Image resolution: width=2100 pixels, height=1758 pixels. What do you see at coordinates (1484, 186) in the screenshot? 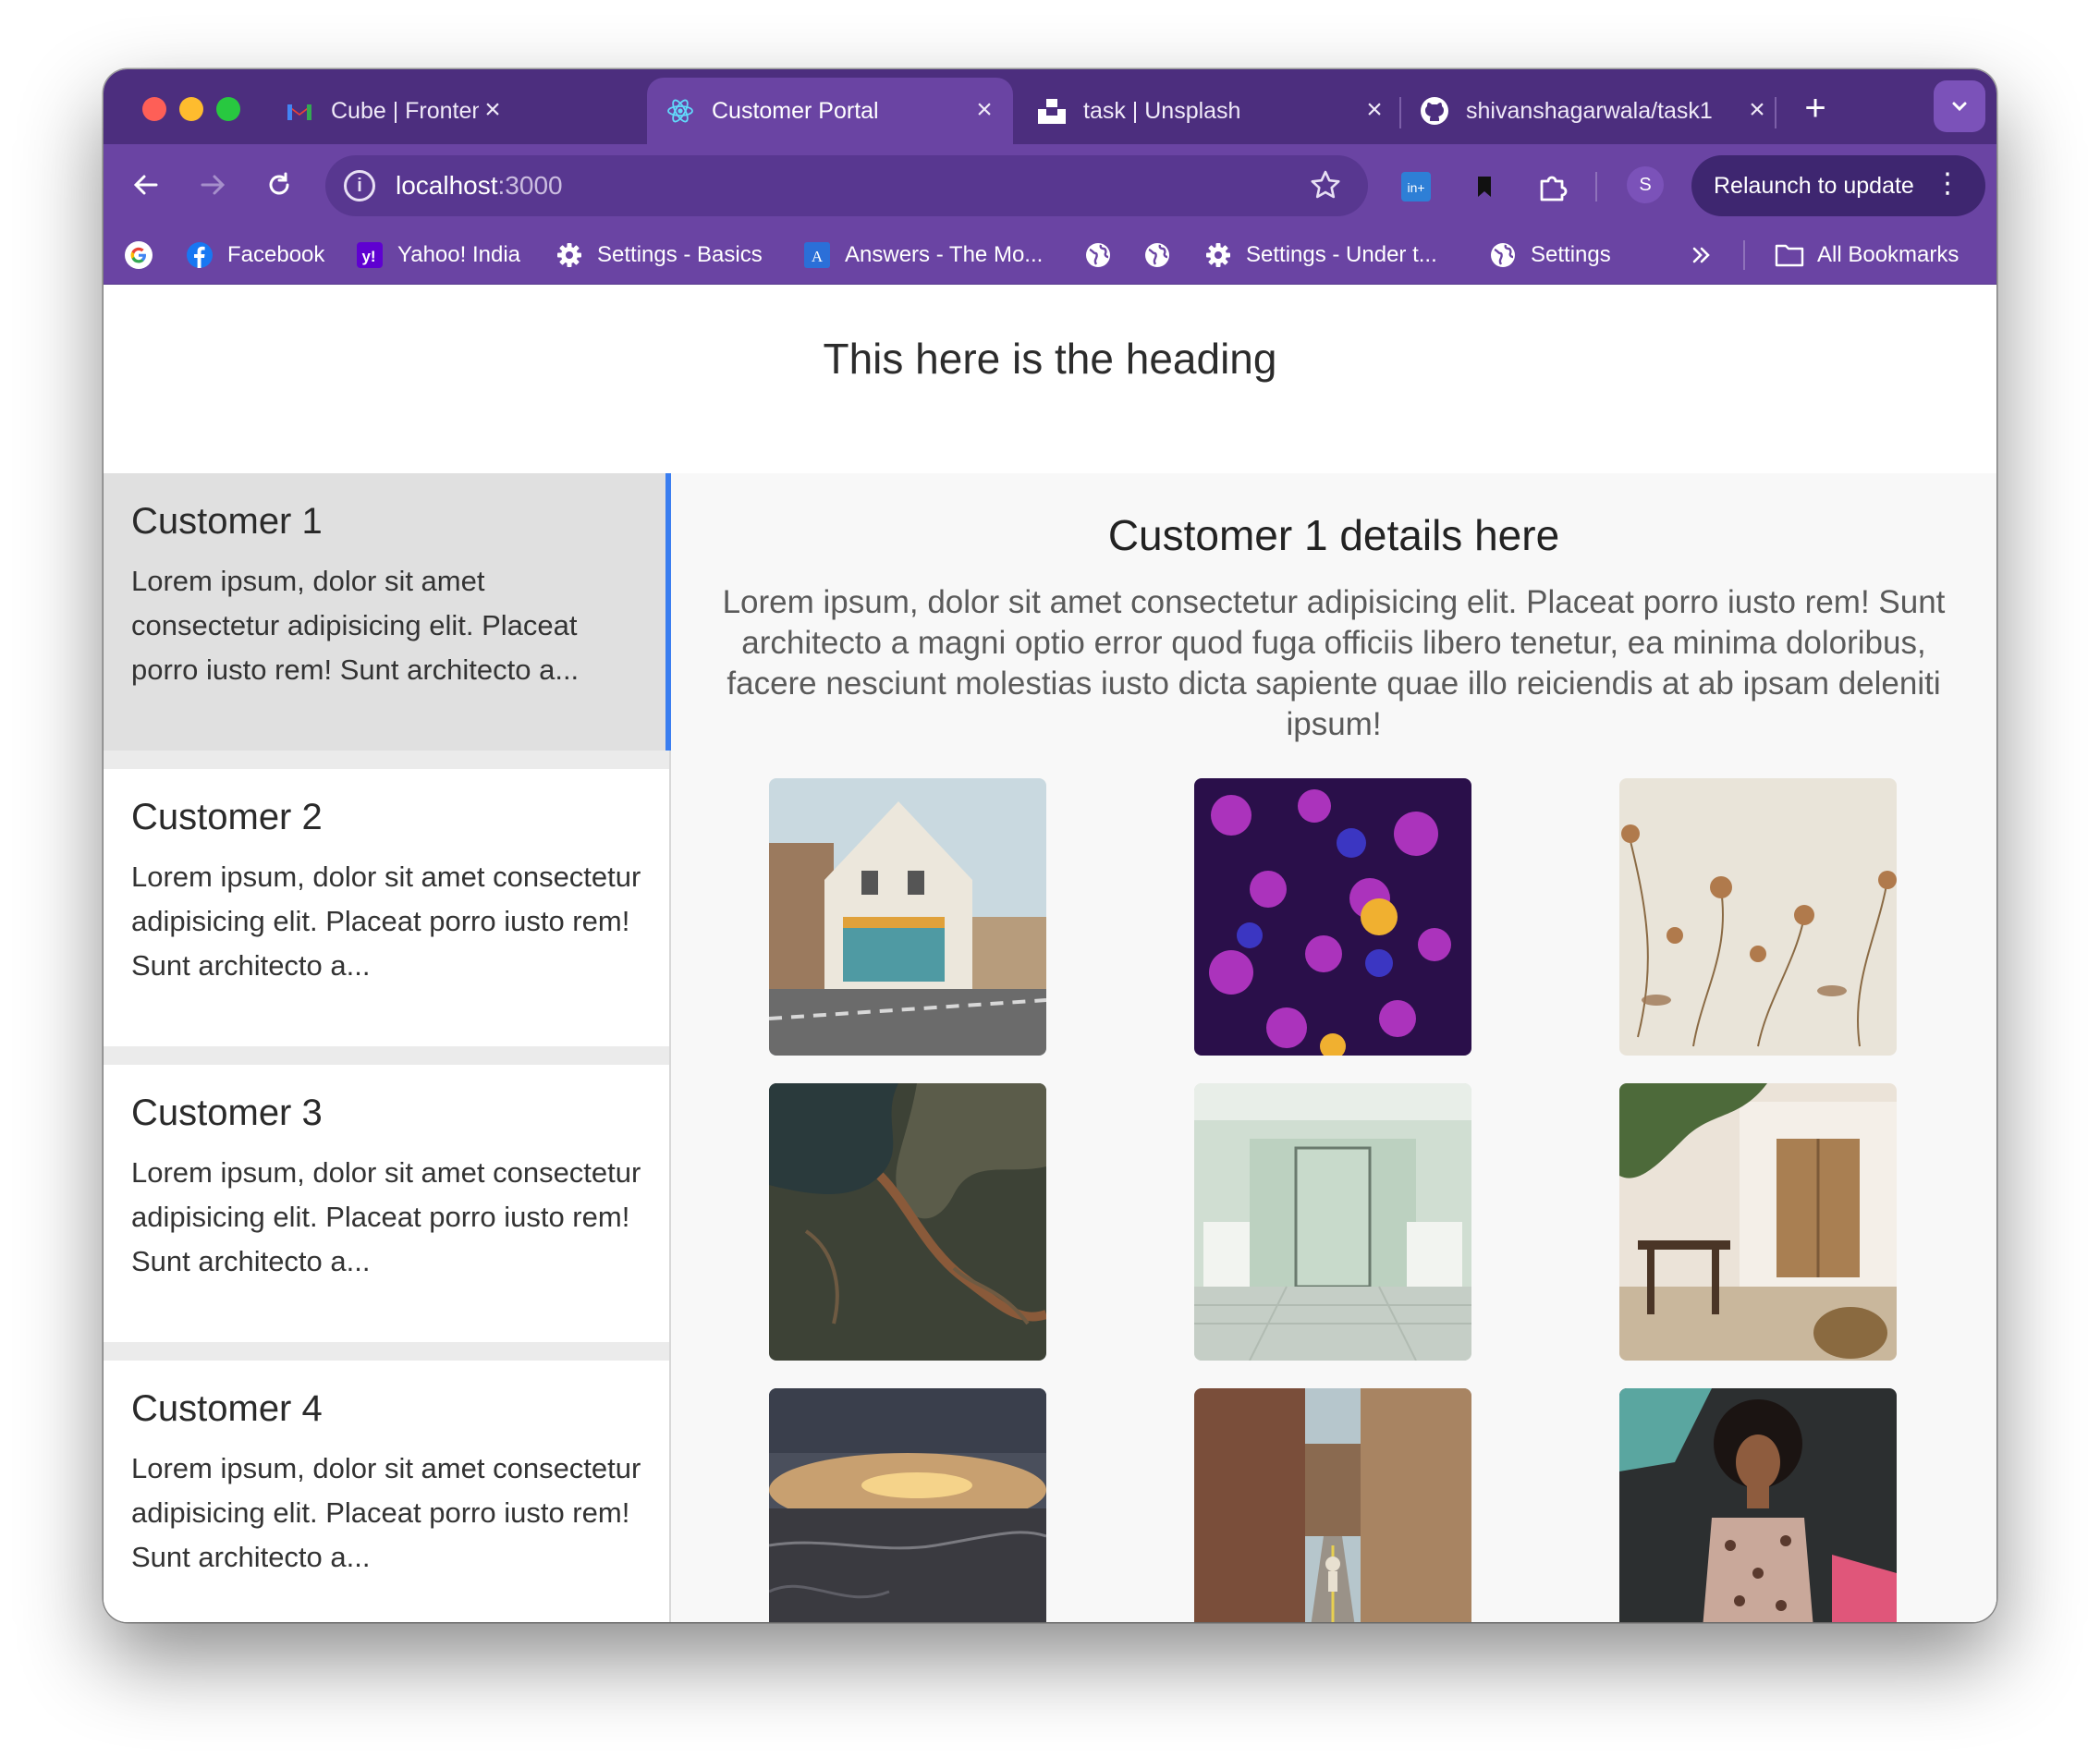
I see `bookmark-extension-icon` at bounding box center [1484, 186].